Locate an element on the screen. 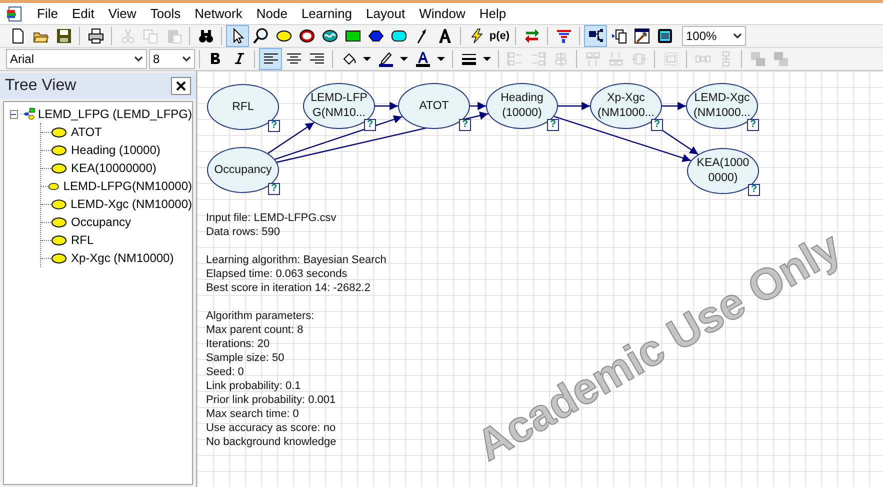  zoom-dropdown: 100% is located at coordinates (714, 36).